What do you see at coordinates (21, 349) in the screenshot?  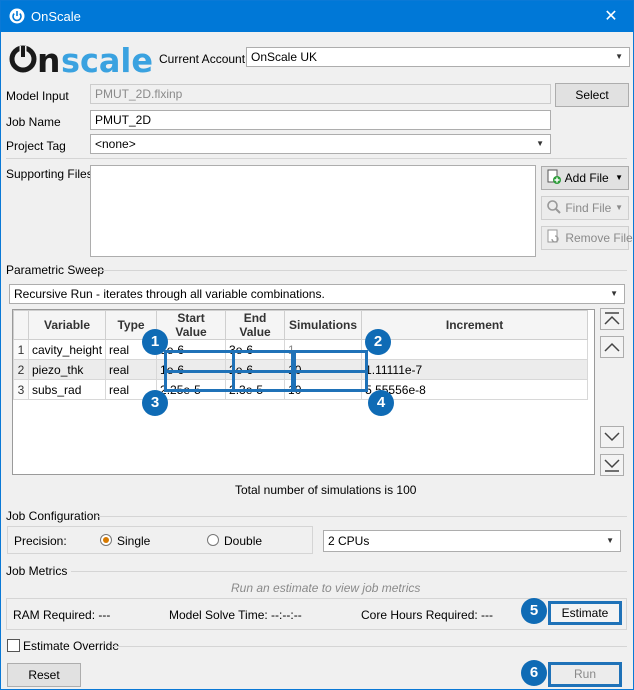 I see `row-number: 1` at bounding box center [21, 349].